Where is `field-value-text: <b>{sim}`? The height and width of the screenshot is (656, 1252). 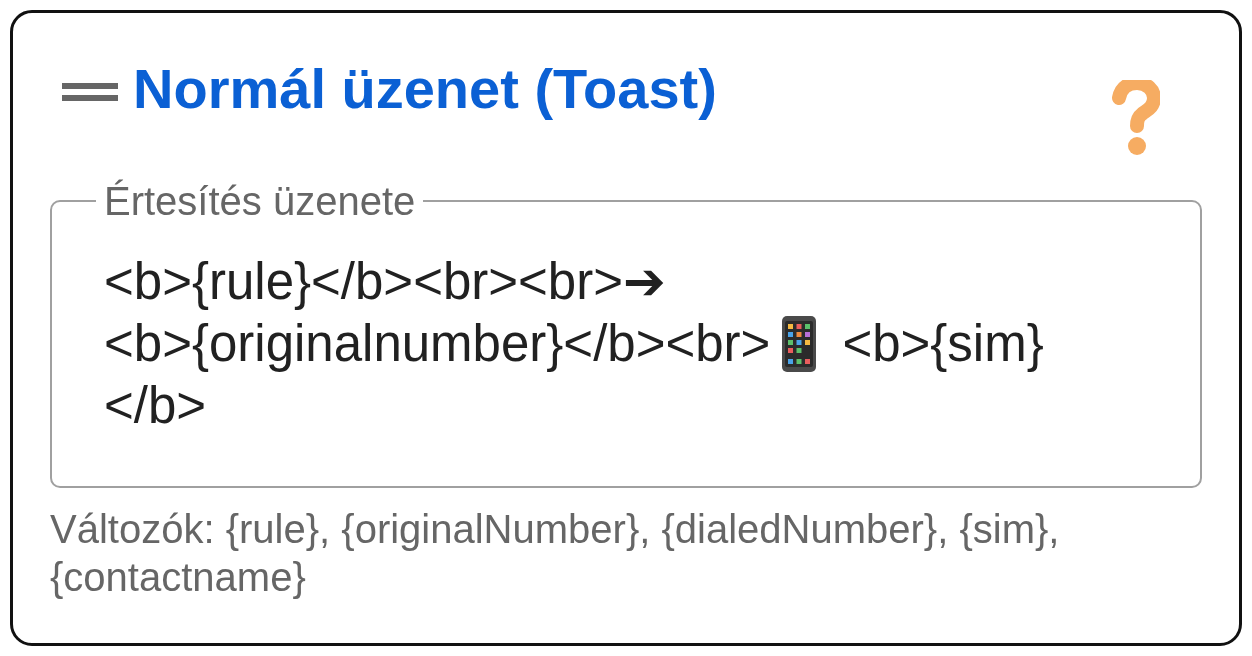
field-value-text: <b>{sim} is located at coordinates (943, 344).